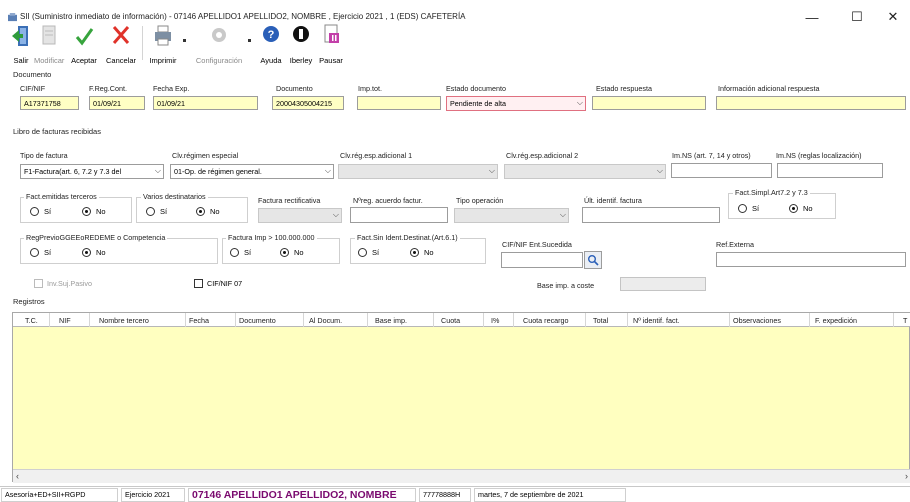 The height and width of the screenshot is (502, 910). I want to click on cancelar-button: Cancelar, so click(121, 44).